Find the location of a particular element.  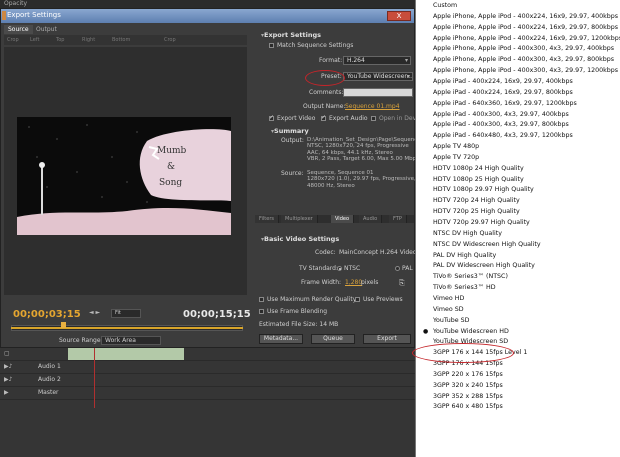

close-button: X is located at coordinates (399, 16).